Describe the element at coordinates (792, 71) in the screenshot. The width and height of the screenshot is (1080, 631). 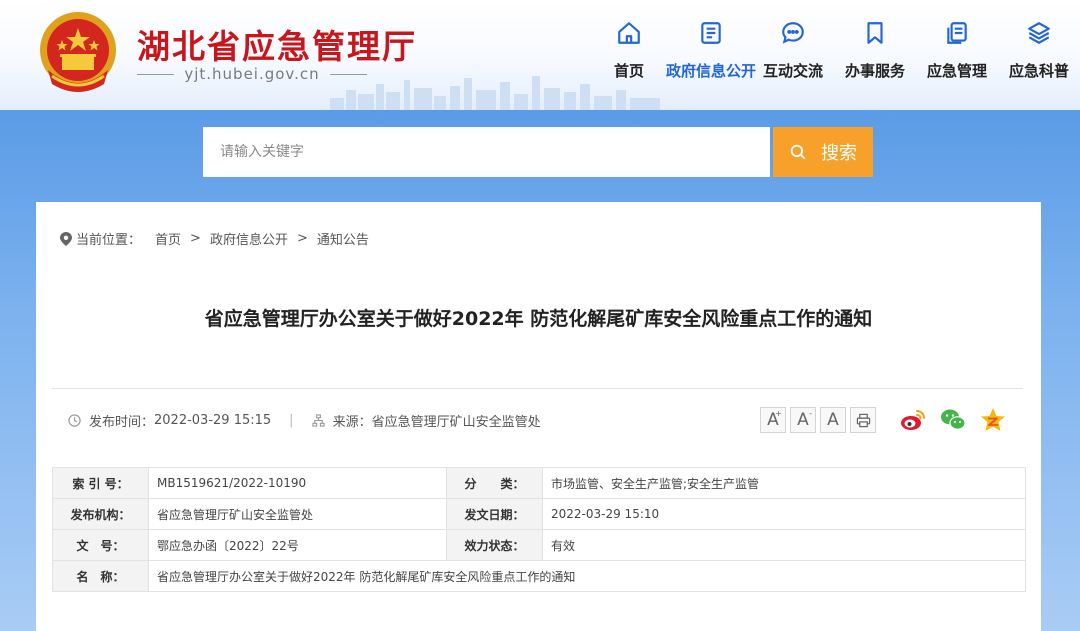
I see `nav-label: 互动交流` at that location.